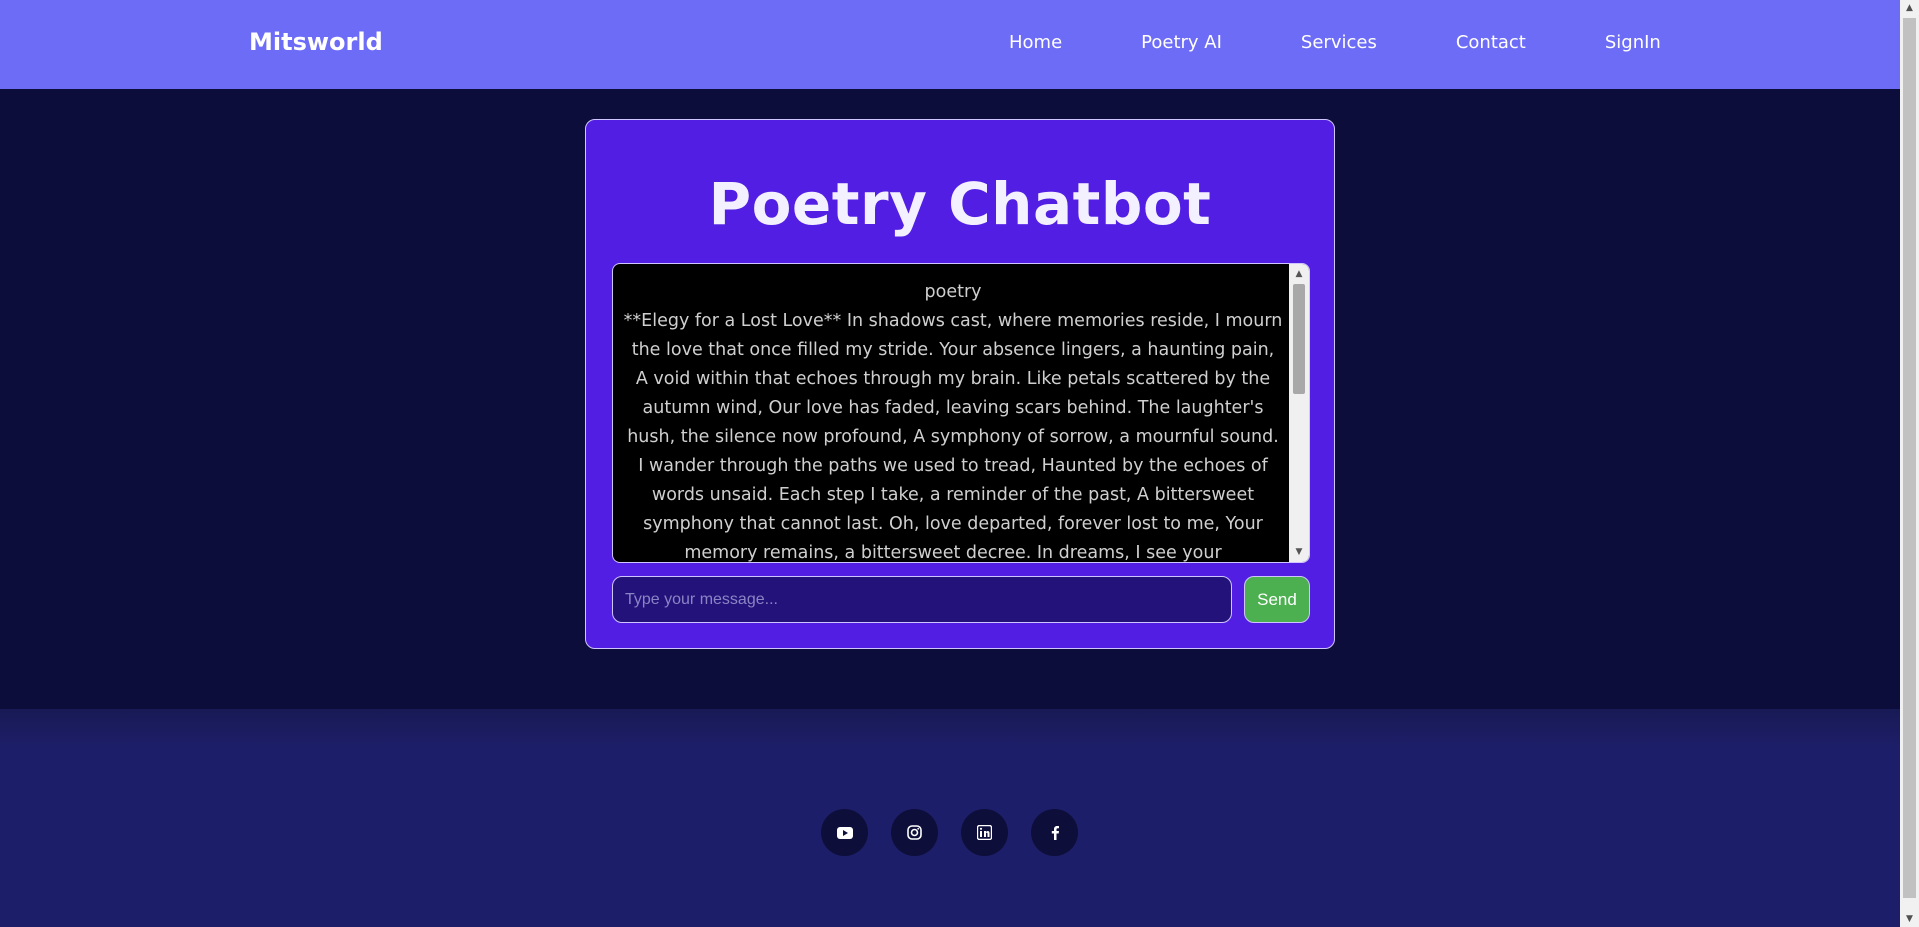 The width and height of the screenshot is (1919, 927). I want to click on facebook-icon, so click(1055, 832).